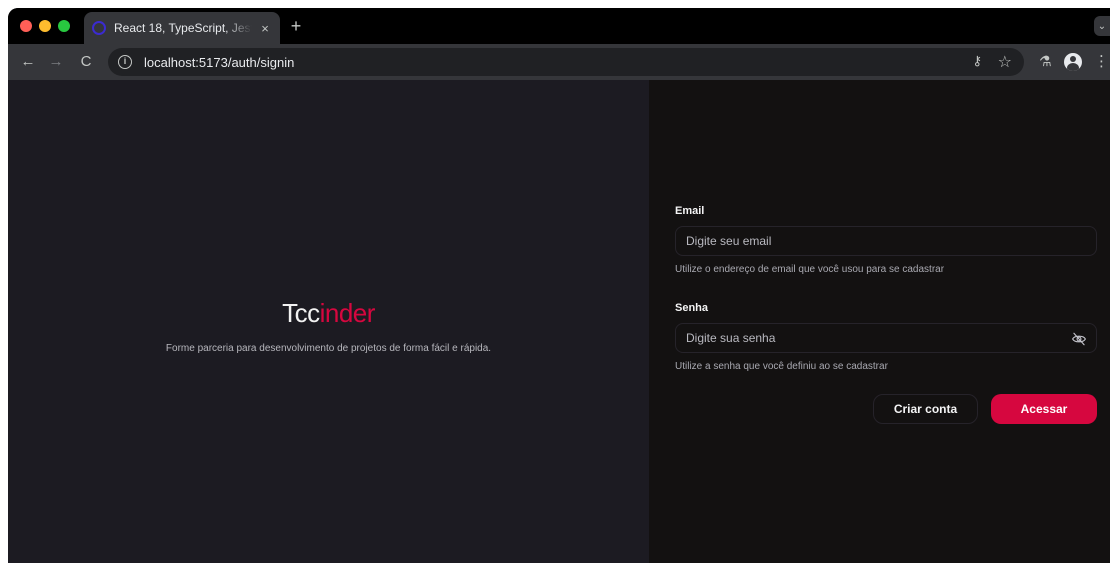 This screenshot has height=563, width=1110. Describe the element at coordinates (886, 241) in the screenshot. I see `email-field` at that location.